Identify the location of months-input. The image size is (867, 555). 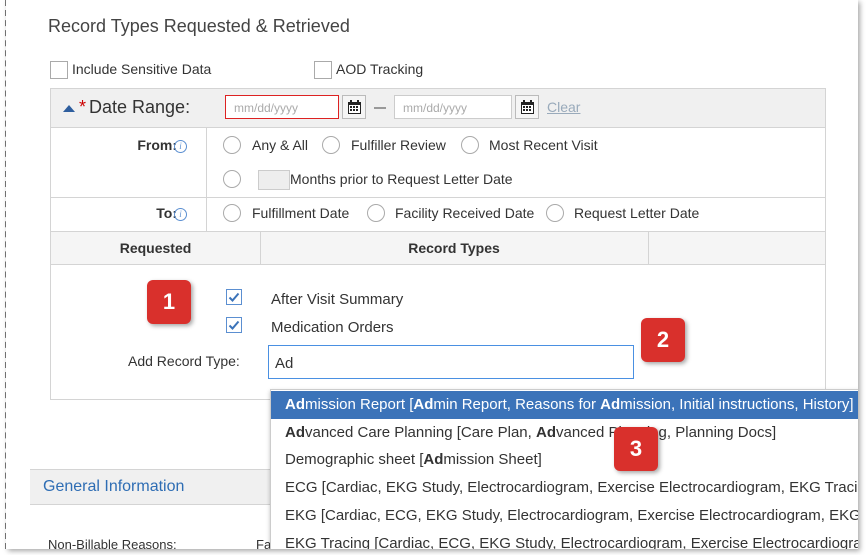
(274, 180).